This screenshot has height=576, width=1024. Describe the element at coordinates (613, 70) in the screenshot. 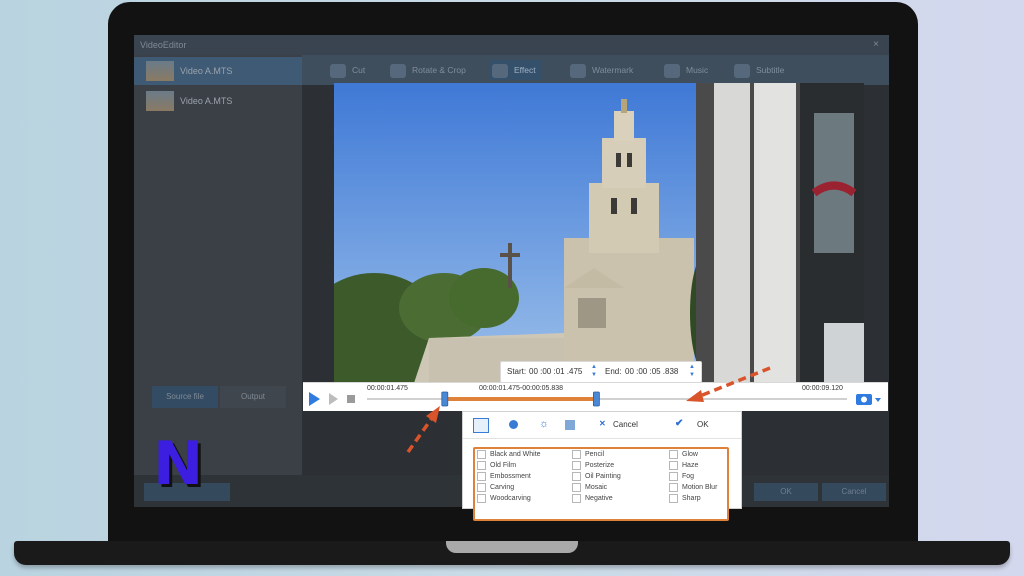

I see `tab-label: Watermark` at that location.